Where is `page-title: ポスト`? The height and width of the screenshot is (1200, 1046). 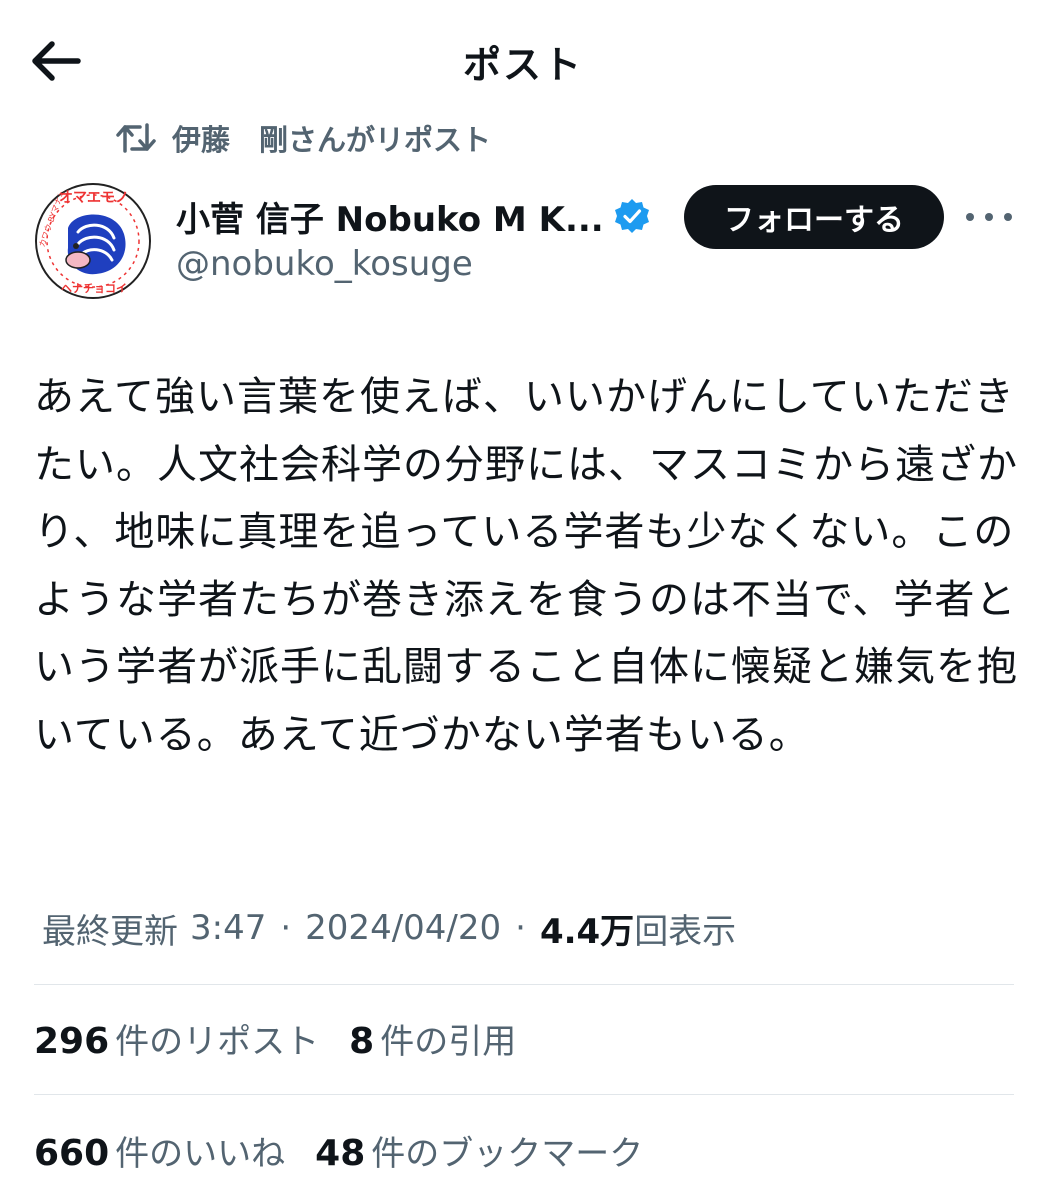
page-title: ポスト is located at coordinates (522, 65).